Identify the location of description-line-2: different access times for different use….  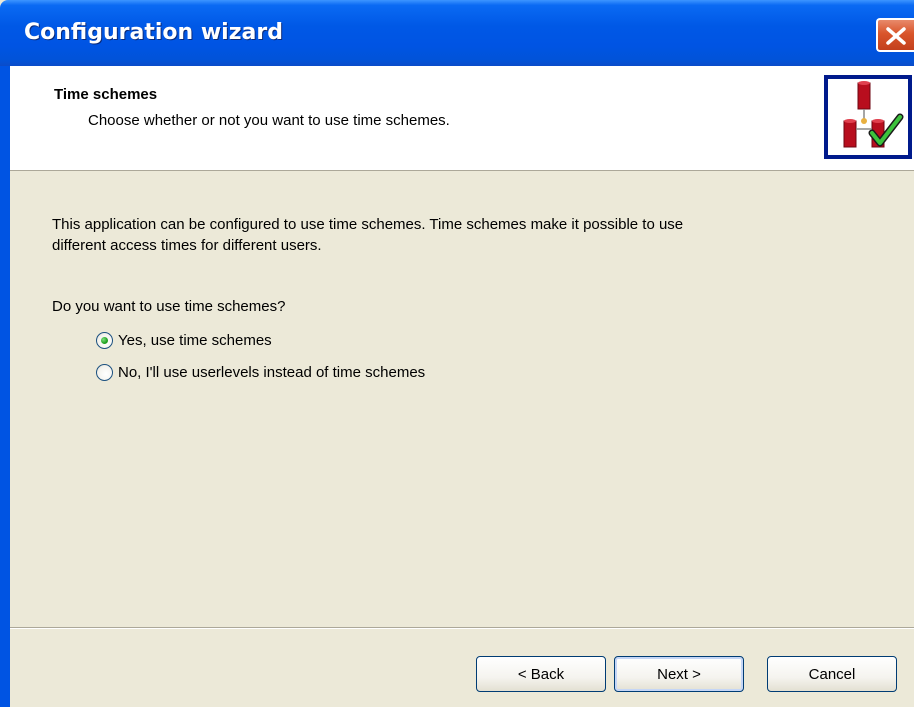
(187, 245).